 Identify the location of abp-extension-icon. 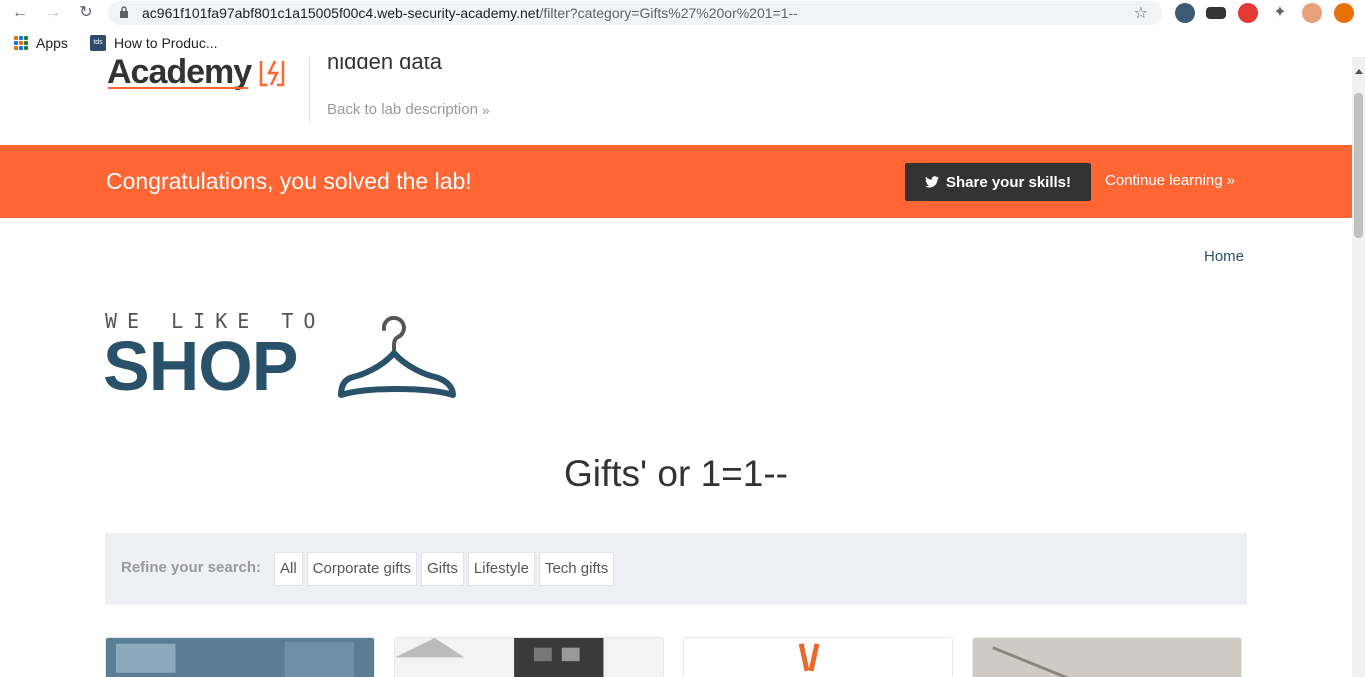
(1248, 13).